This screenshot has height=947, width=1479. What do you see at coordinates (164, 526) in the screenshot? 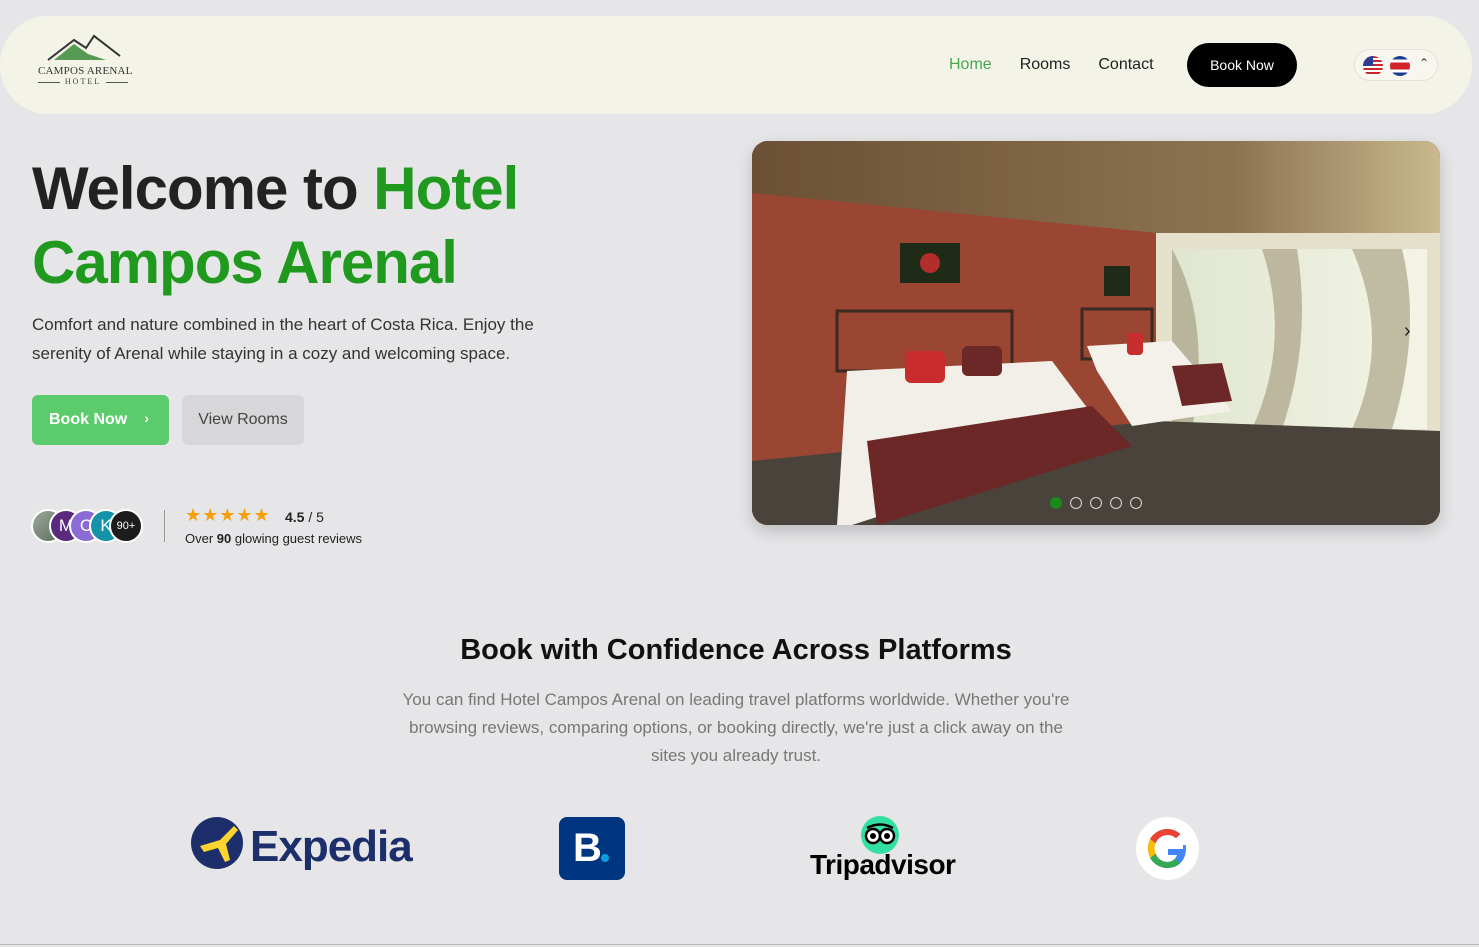
I see `rating-divider` at bounding box center [164, 526].